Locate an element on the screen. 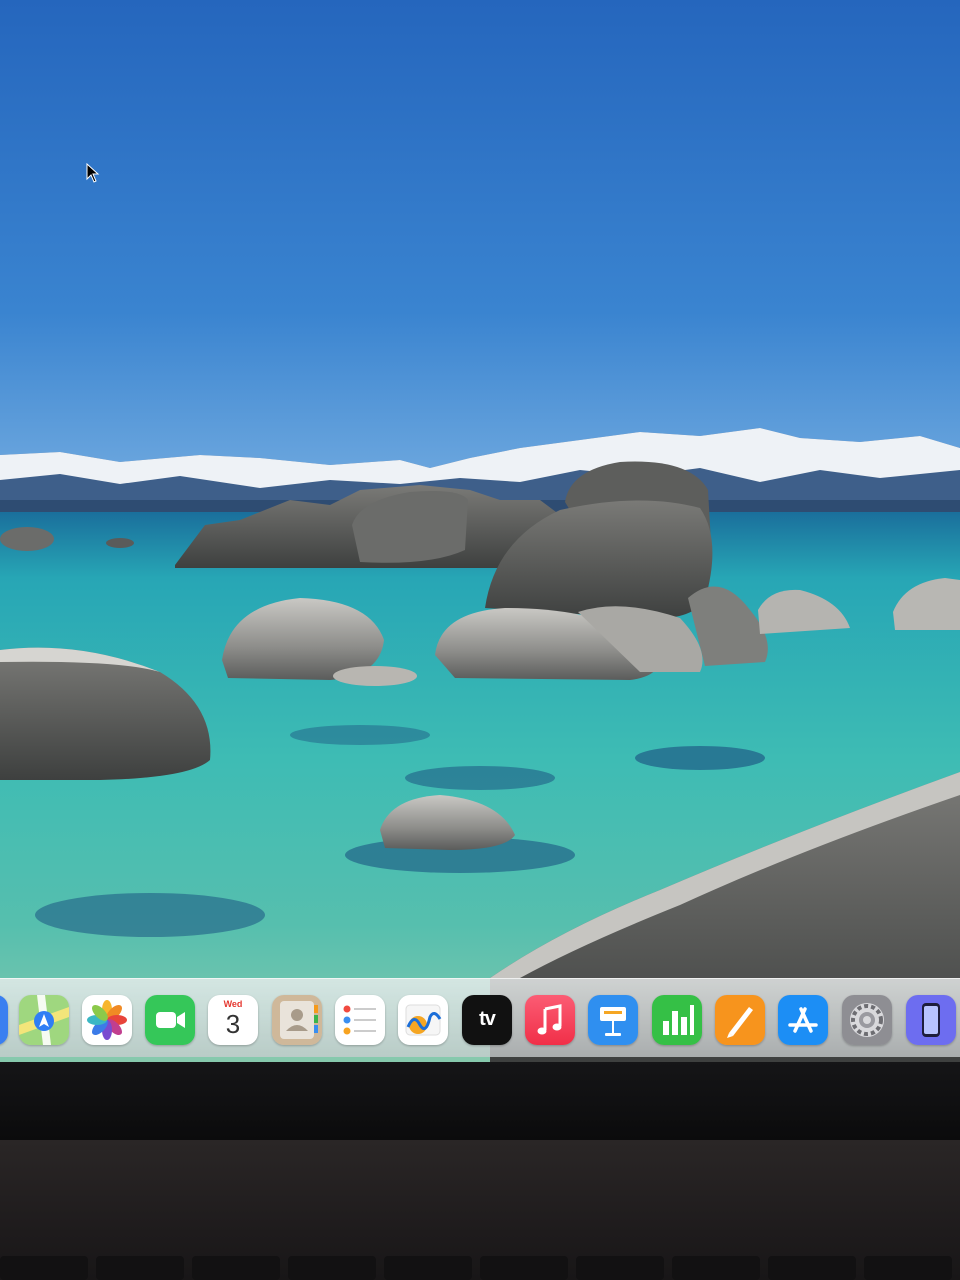  music-icon is located at coordinates (550, 1020).